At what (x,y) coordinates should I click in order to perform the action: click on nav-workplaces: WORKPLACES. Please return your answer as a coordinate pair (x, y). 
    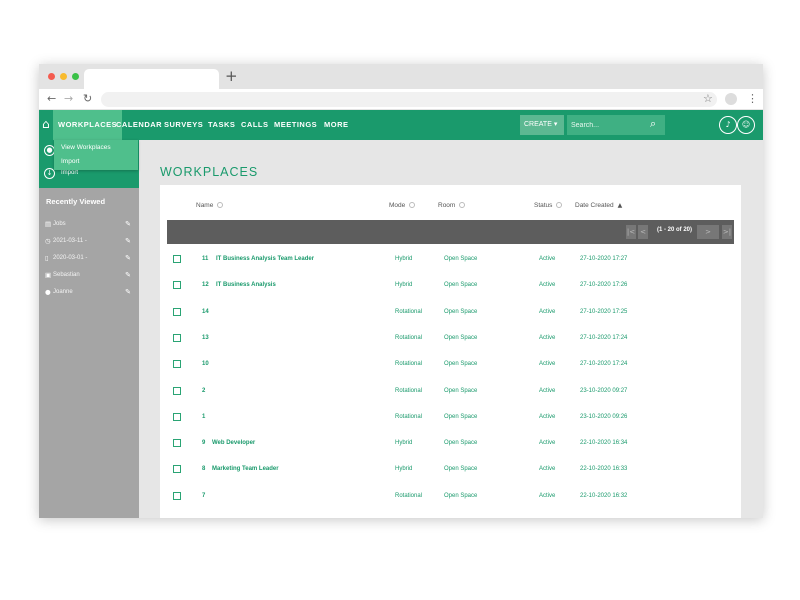
    Looking at the image, I should click on (88, 125).